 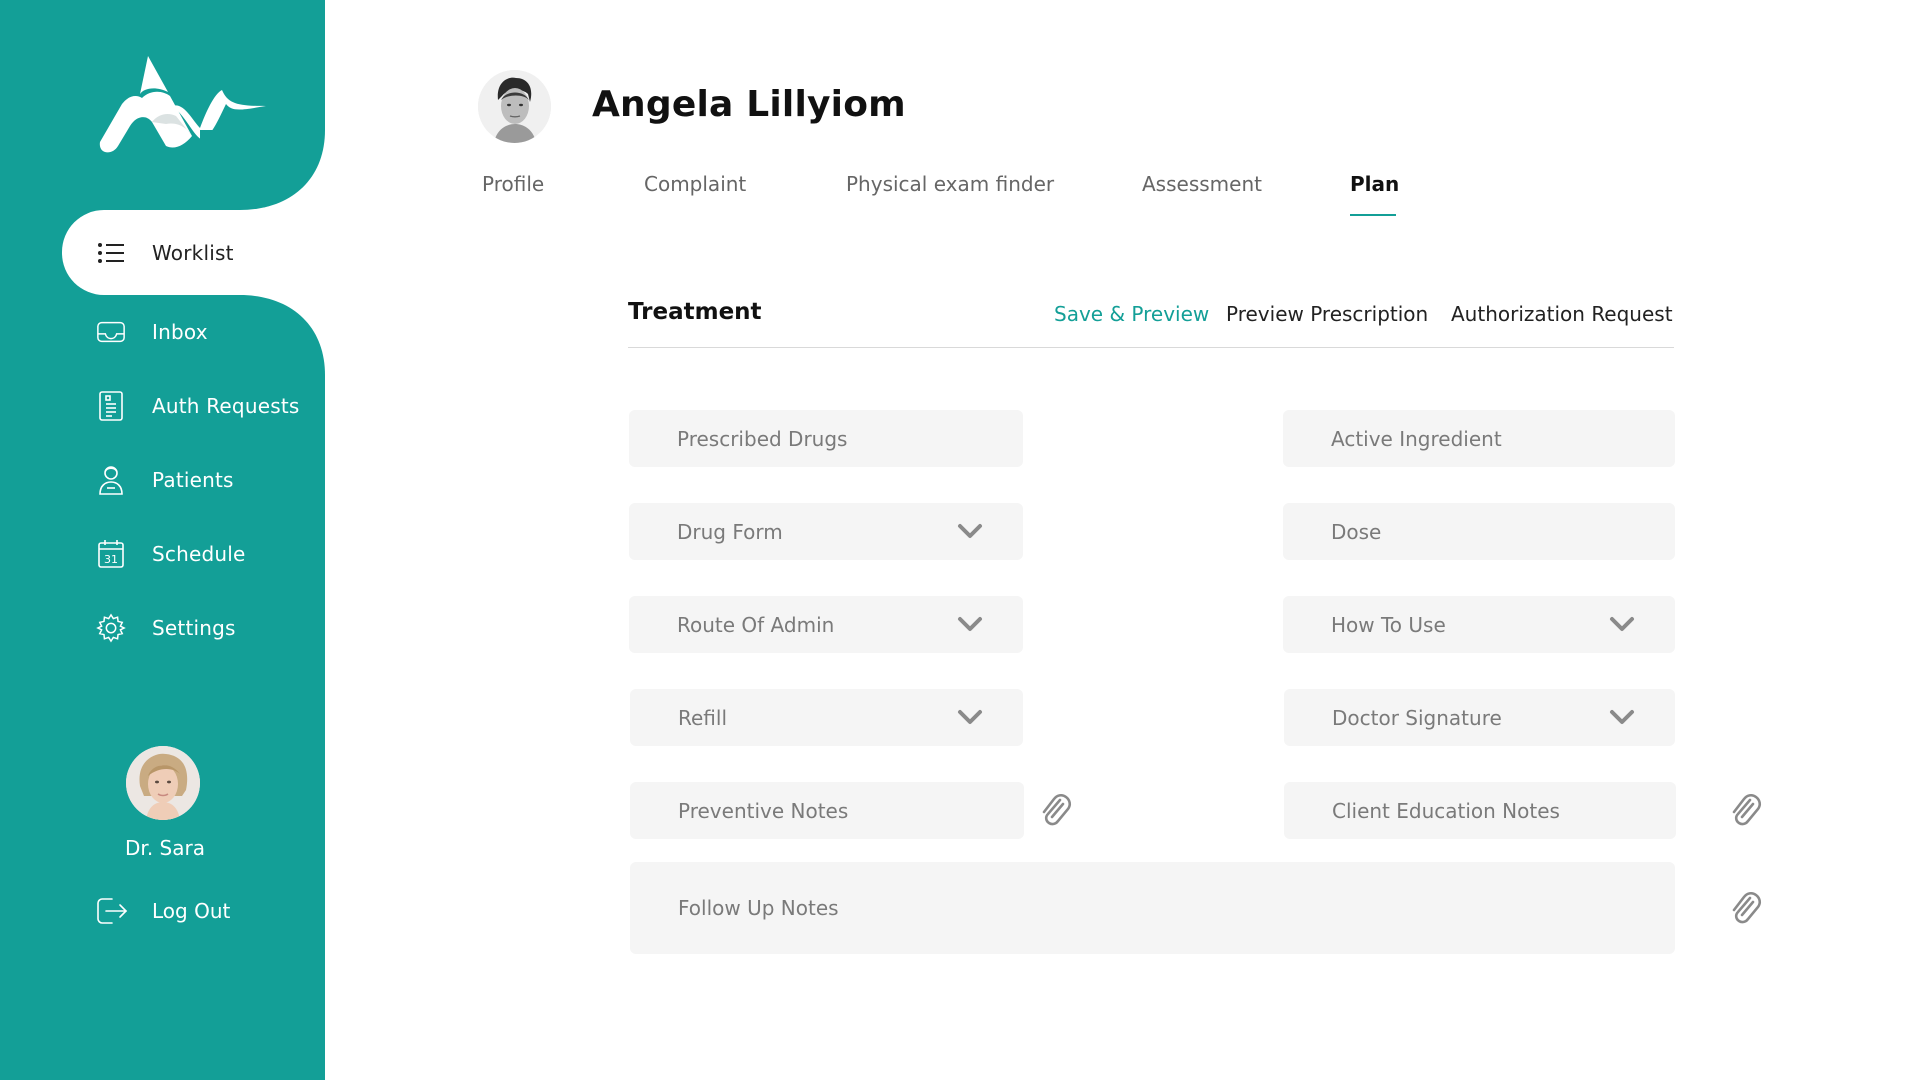 I want to click on preventive-notes-placeholder: Preventive Notes, so click(x=763, y=810).